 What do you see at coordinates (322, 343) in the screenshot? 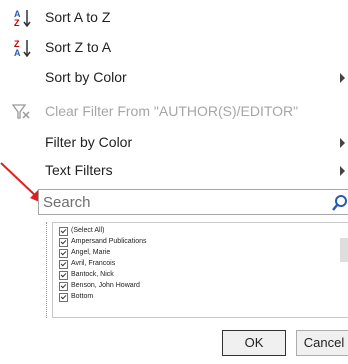
I see `cancel-button: Cancel` at bounding box center [322, 343].